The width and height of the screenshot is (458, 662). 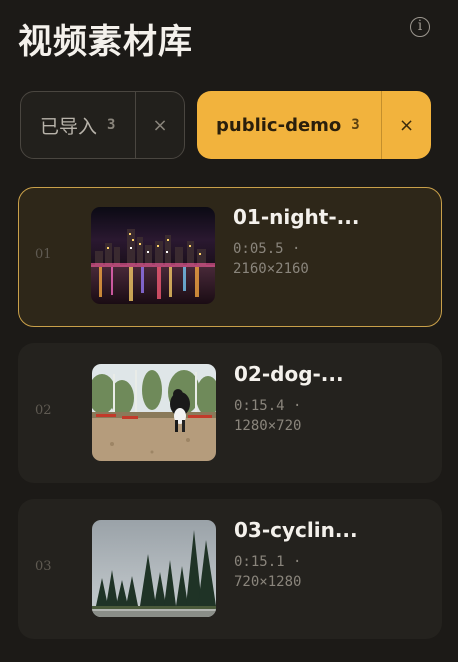 What do you see at coordinates (268, 582) in the screenshot?
I see `clip-resolution: 720×1280` at bounding box center [268, 582].